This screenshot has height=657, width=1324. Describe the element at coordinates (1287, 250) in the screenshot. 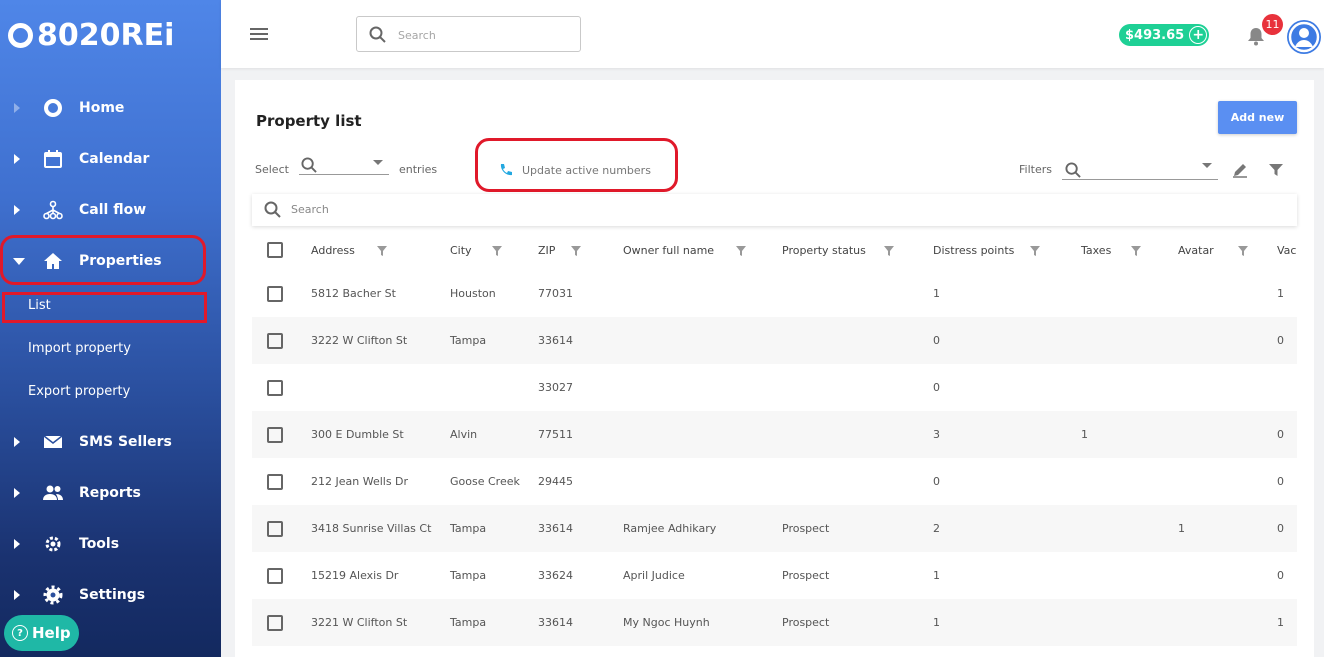

I see `column-header-label: Vac` at that location.